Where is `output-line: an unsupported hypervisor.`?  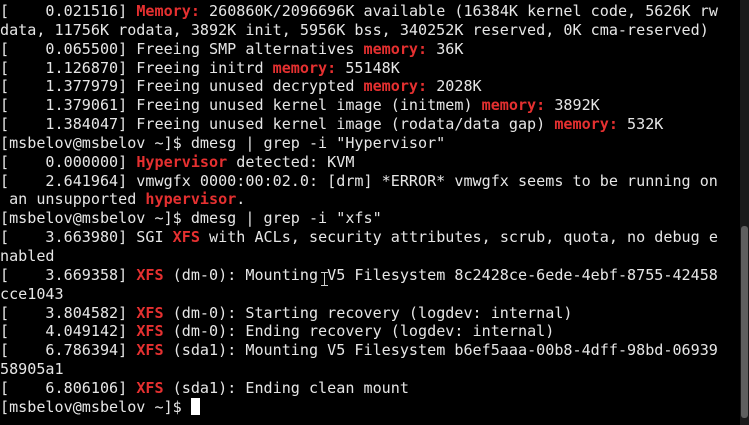
output-line: an unsupported hypervisor. is located at coordinates (370, 199).